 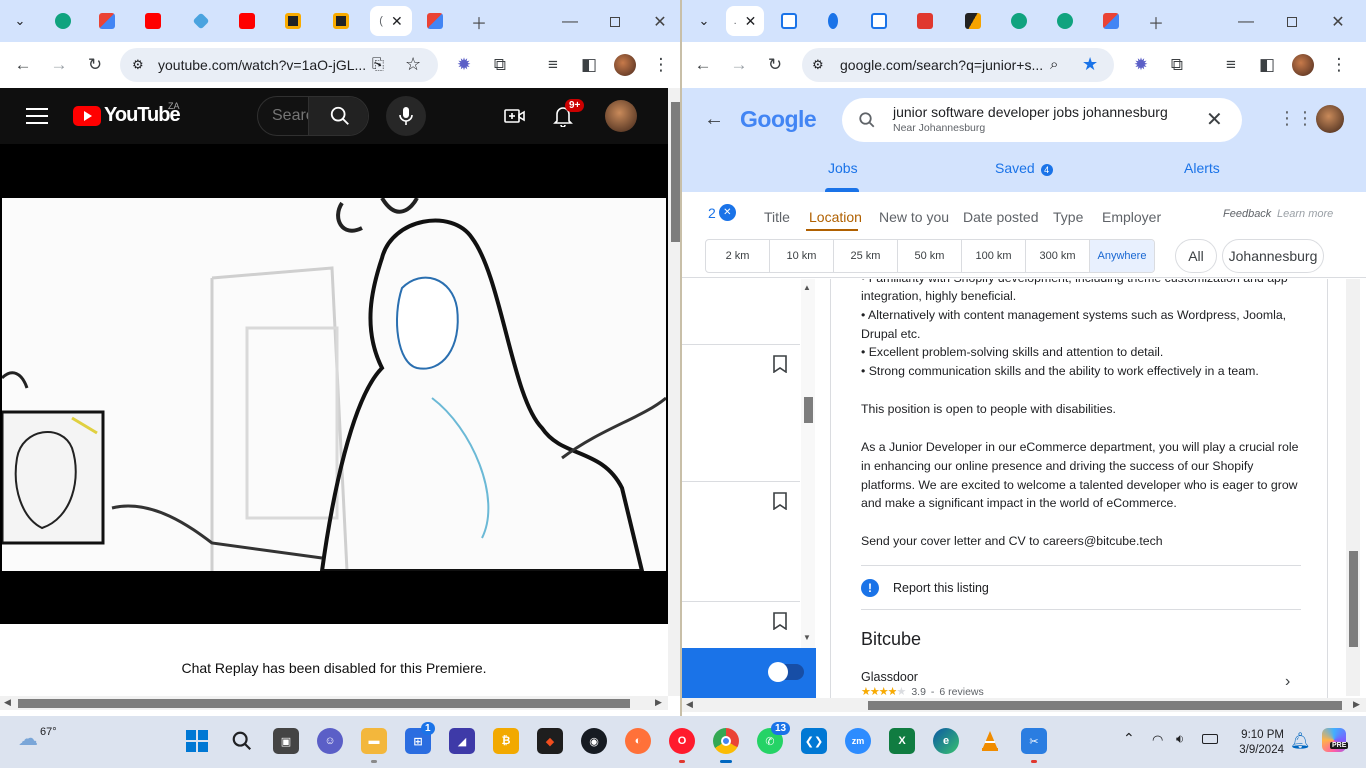 I want to click on filter-employer: Employer, so click(x=1131, y=217).